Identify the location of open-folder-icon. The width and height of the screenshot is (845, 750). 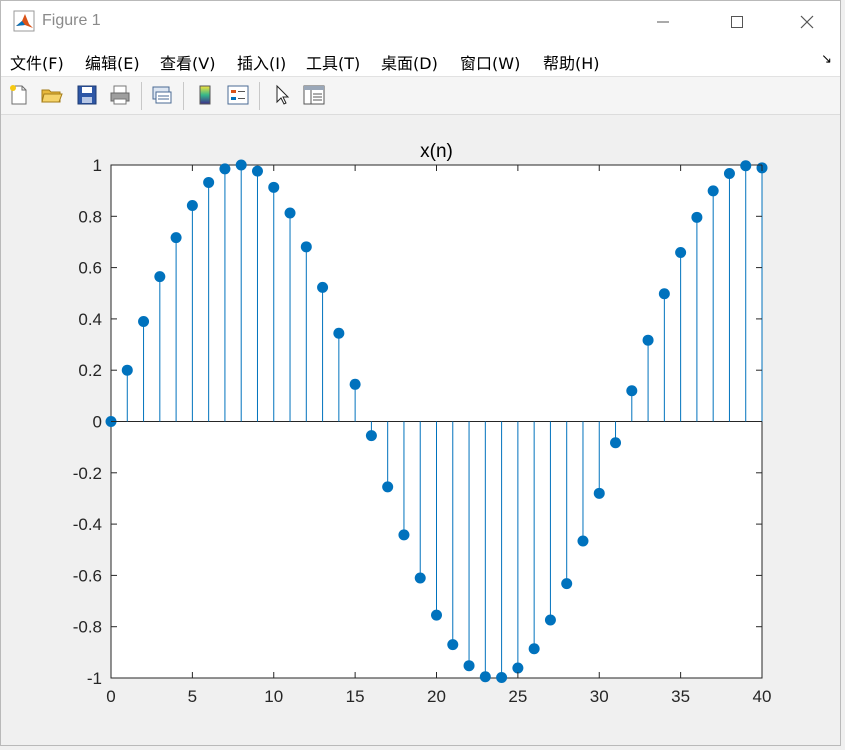
(52, 96).